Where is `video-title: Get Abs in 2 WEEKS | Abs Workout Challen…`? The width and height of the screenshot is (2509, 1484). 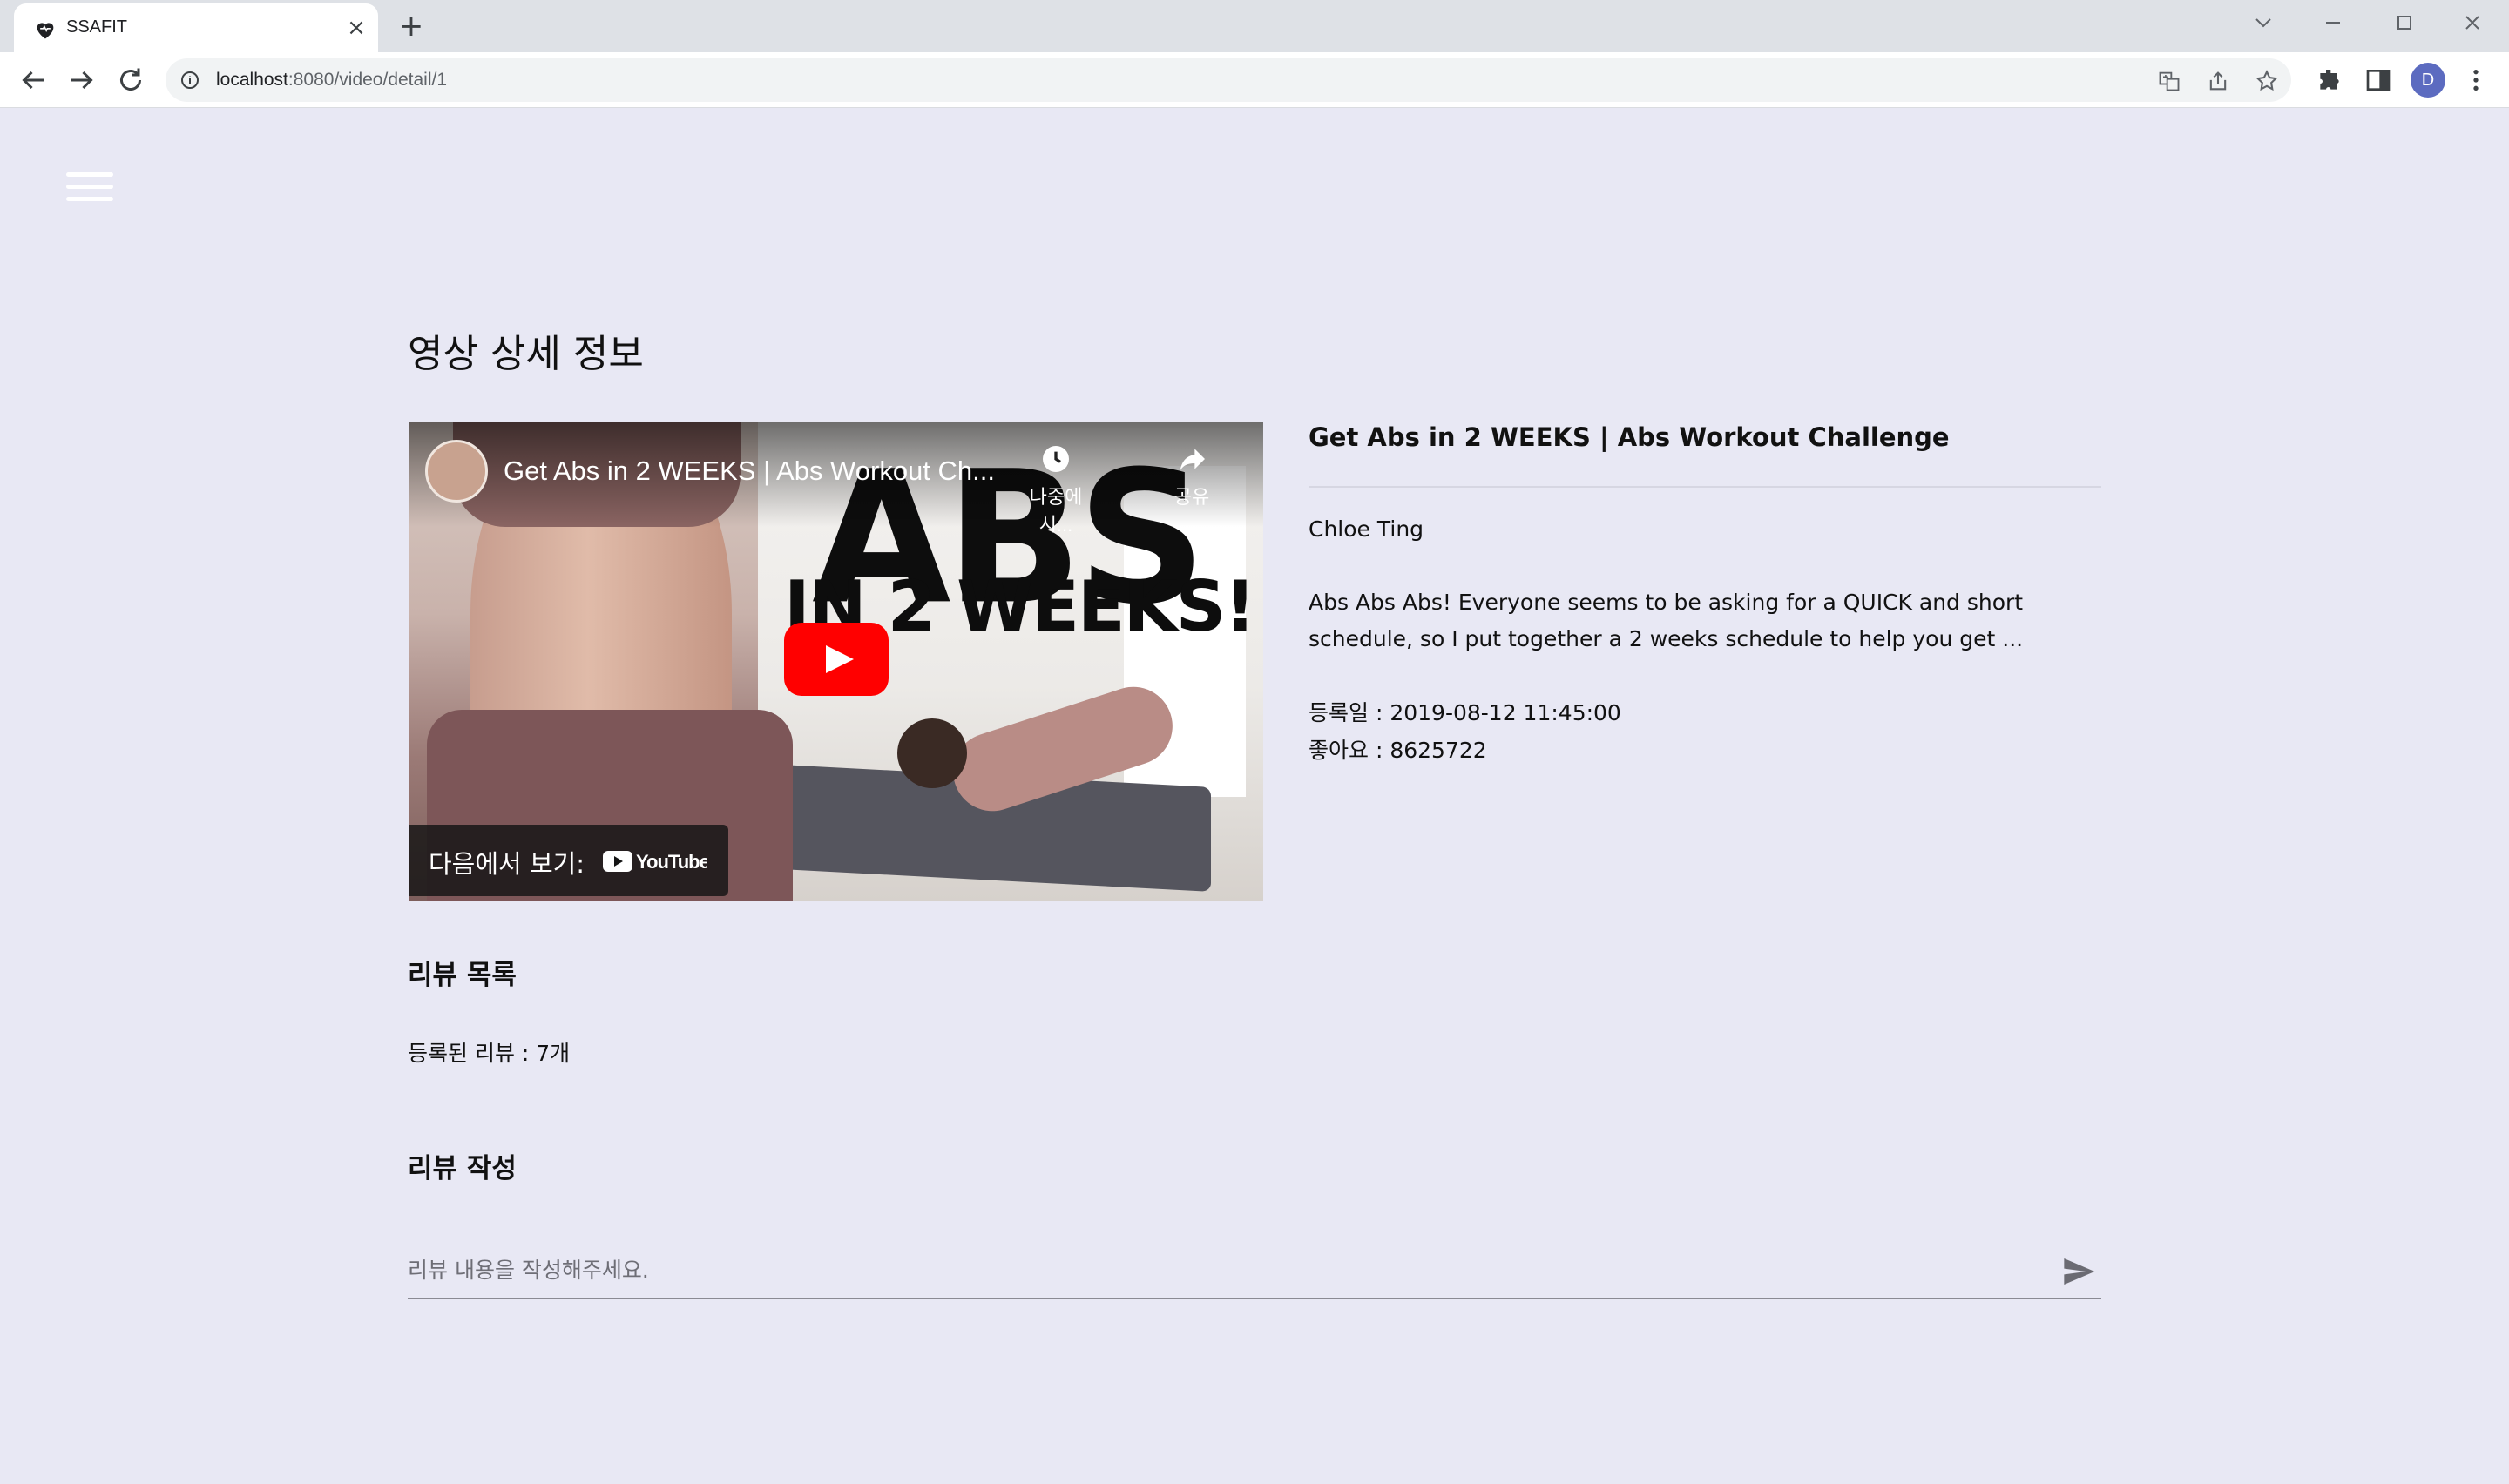 video-title: Get Abs in 2 WEEKS | Abs Workout Challen… is located at coordinates (1629, 437).